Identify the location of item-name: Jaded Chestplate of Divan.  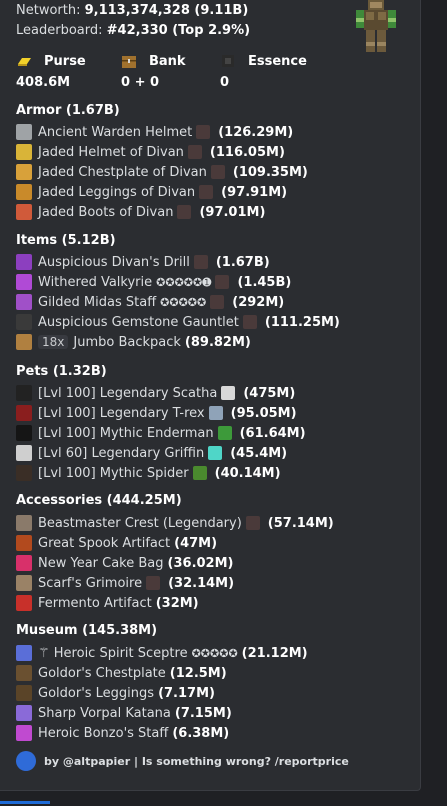
(122, 172).